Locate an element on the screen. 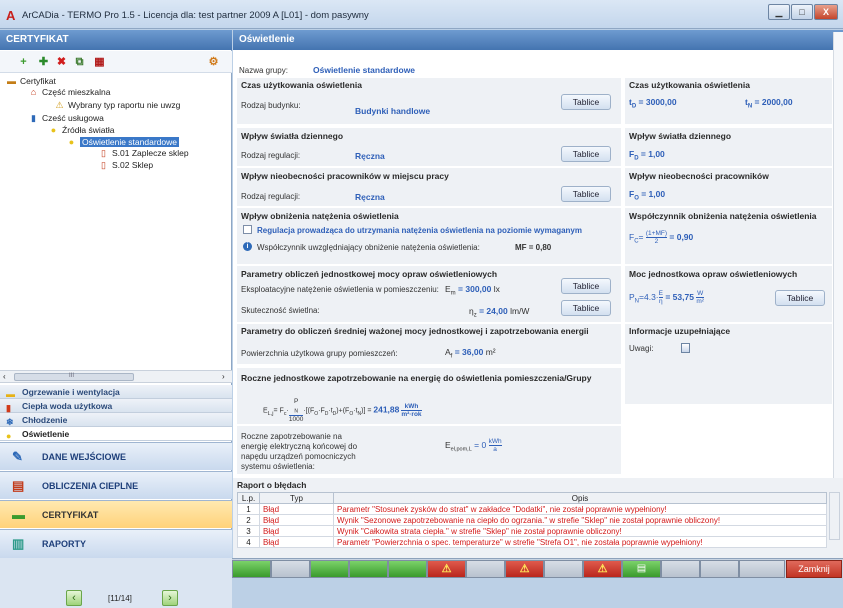 This screenshot has height=608, width=843. subnav-oswietlenie: ● Oświetlenie is located at coordinates (116, 434).